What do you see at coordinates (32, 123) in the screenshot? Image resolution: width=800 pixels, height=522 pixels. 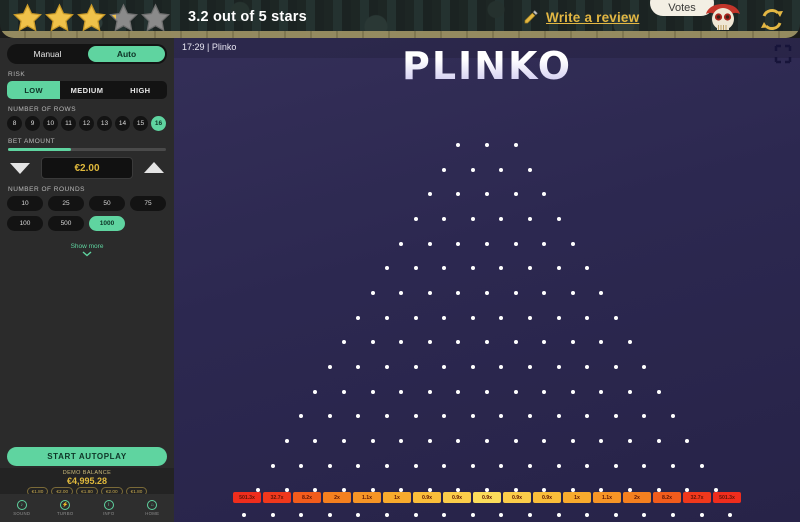 I see `rows-option-9: 9` at bounding box center [32, 123].